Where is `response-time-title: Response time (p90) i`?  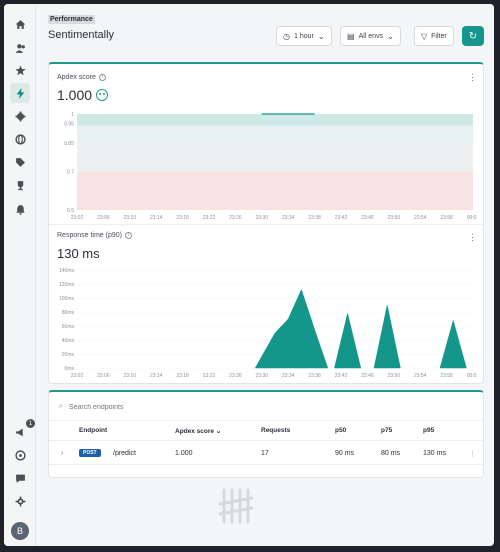 response-time-title: Response time (p90) i is located at coordinates (94, 235).